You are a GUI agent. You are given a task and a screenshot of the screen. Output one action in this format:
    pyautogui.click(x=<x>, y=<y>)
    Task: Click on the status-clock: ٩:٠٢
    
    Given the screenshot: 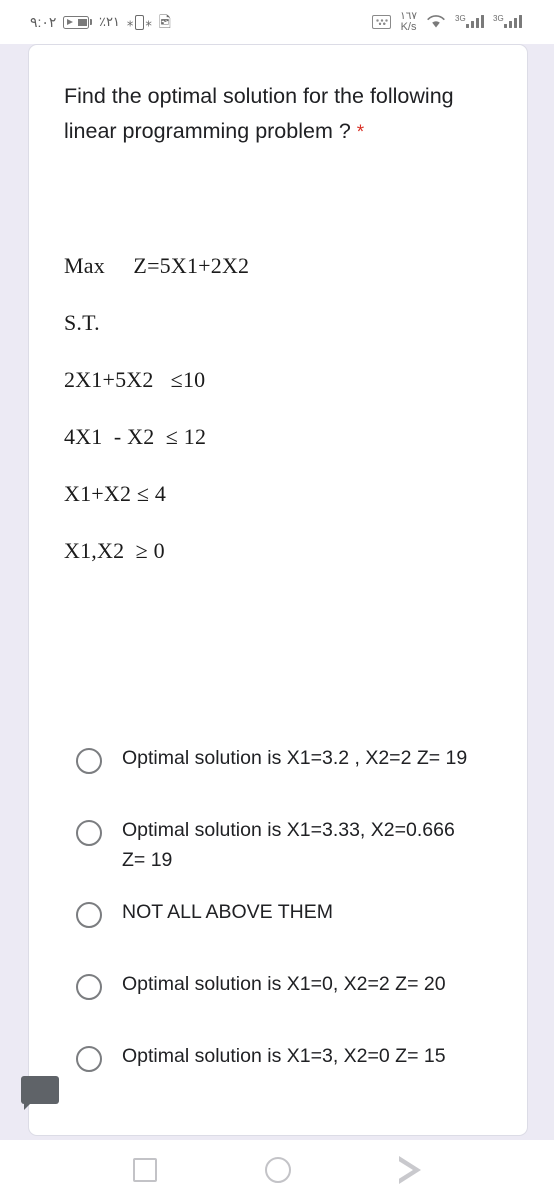 What is the action you would take?
    pyautogui.click(x=43, y=21)
    